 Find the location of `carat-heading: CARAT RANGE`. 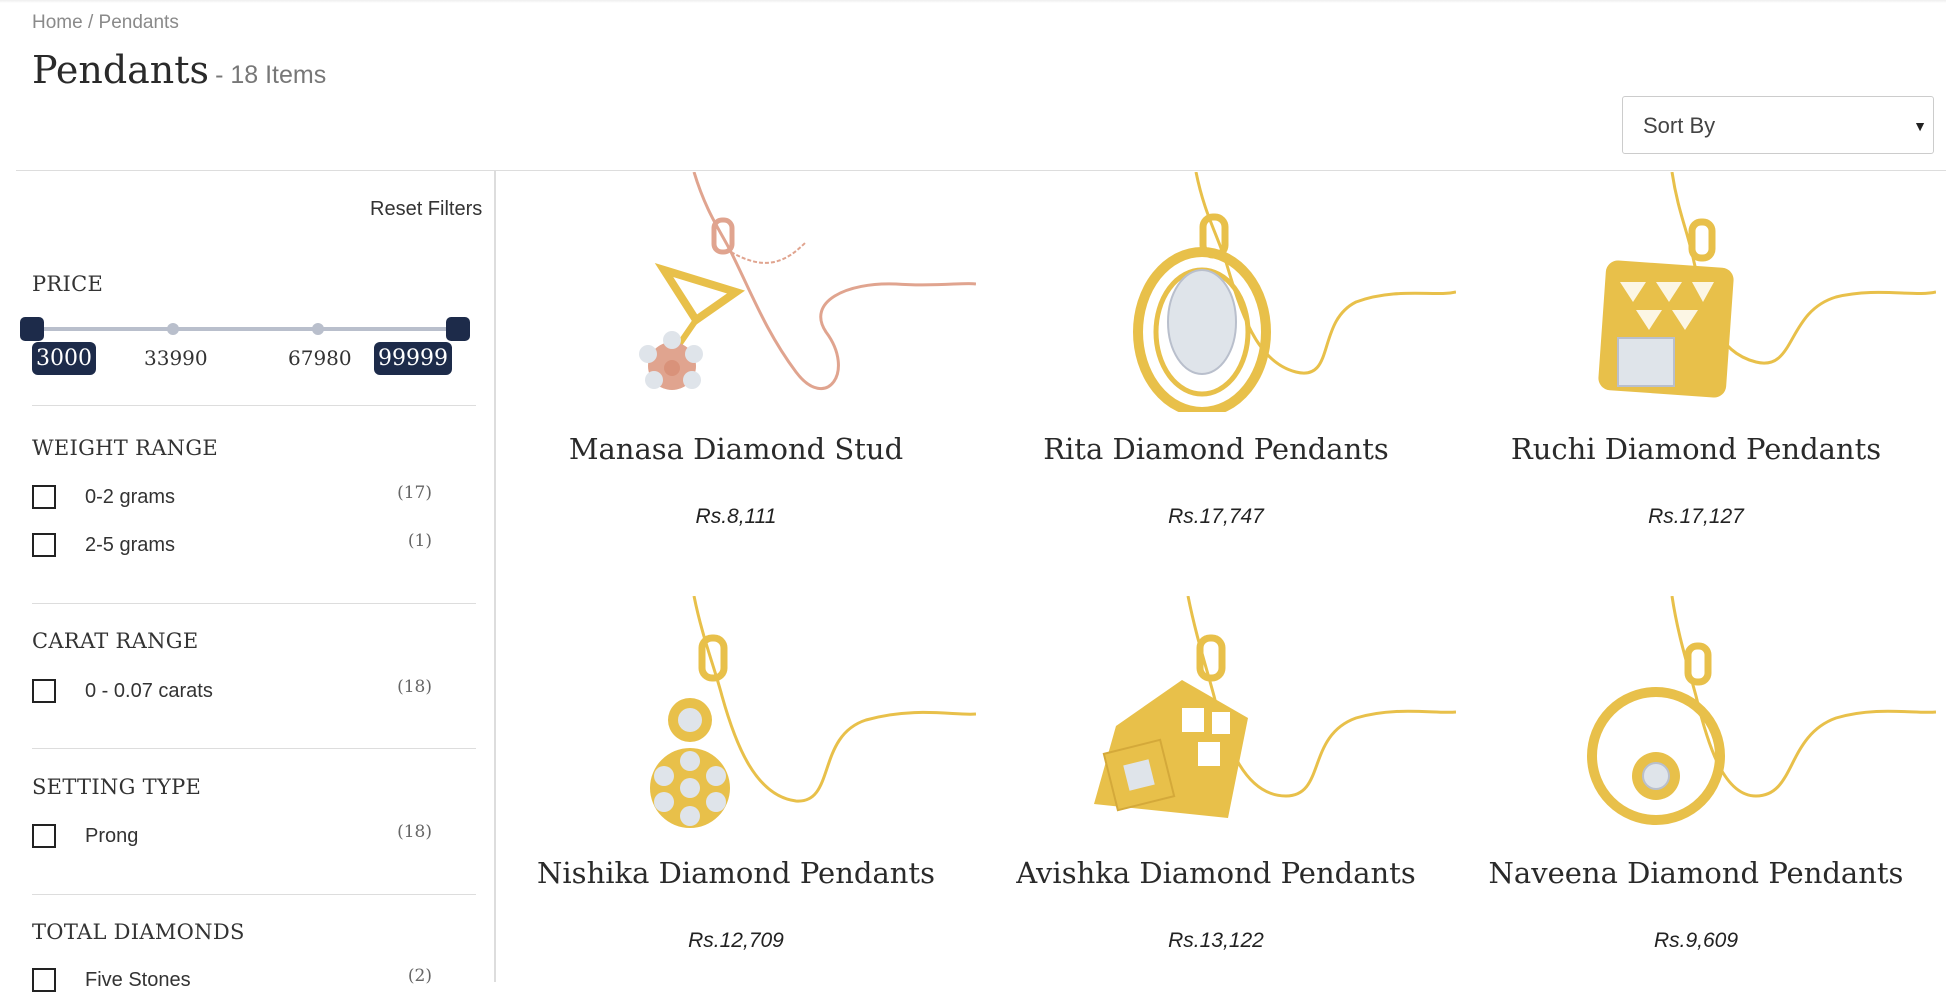

carat-heading: CARAT RANGE is located at coordinates (115, 641).